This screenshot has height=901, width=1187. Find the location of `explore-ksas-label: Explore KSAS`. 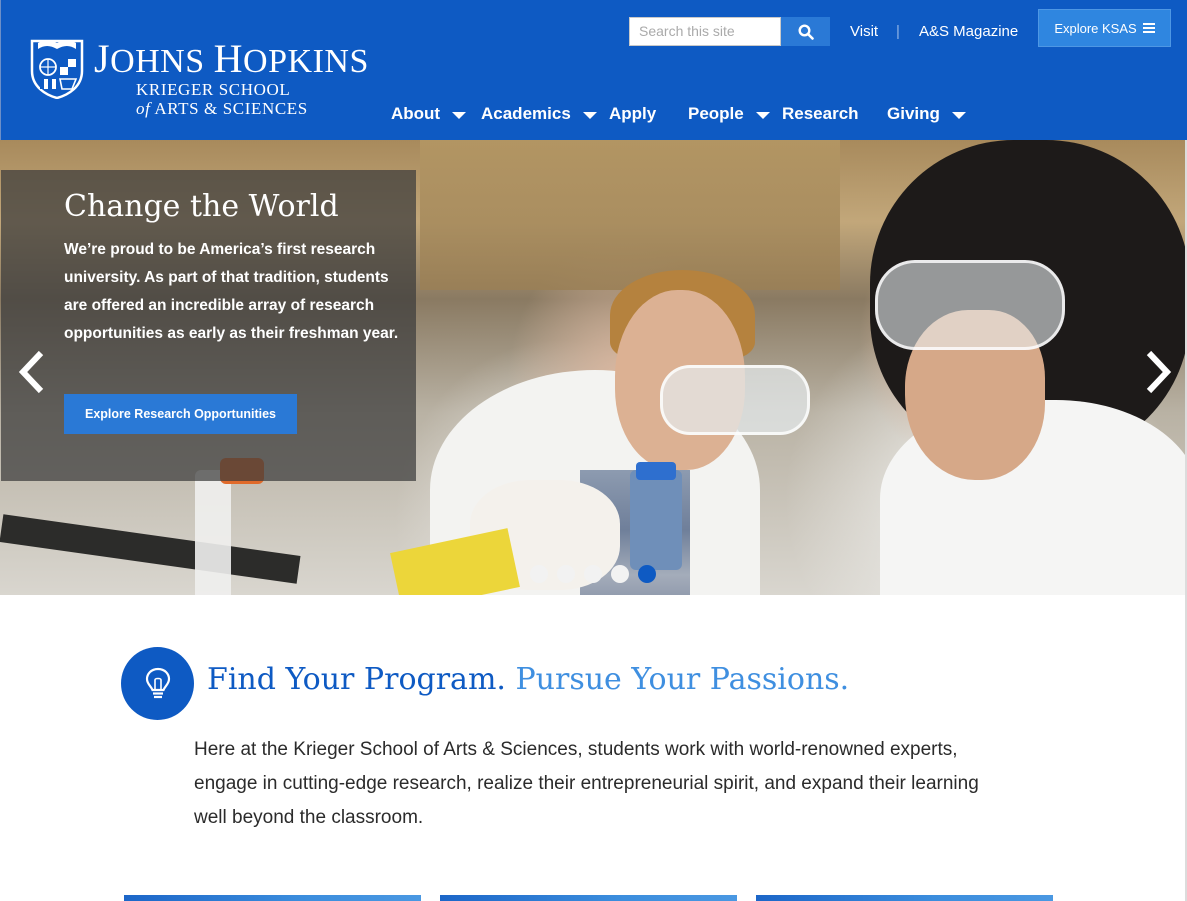

explore-ksas-label: Explore KSAS is located at coordinates (1095, 28).